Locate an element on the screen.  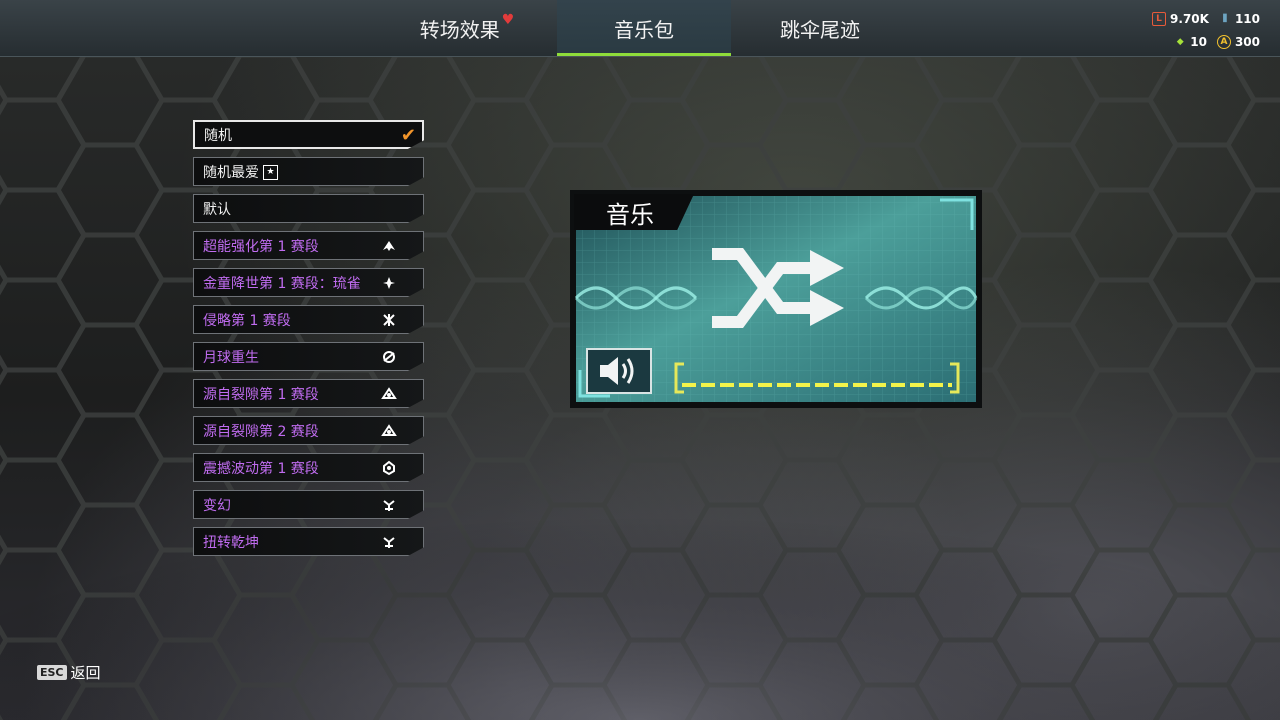
list-item-label: 随机 is located at coordinates (218, 135).